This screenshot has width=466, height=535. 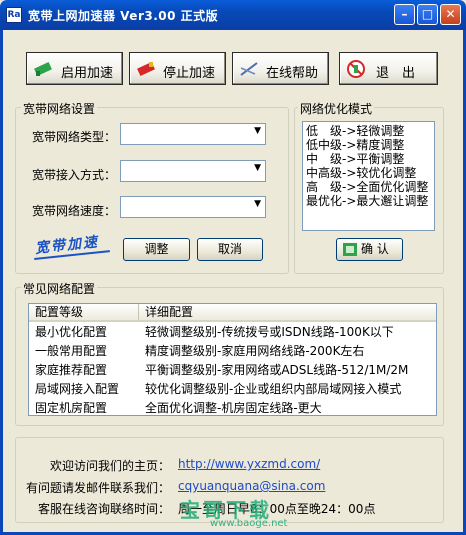 I want to click on table-row: 局域网接入配置 较优化调整级别-企业或组织内部局域网接入模式, so click(x=232, y=389).